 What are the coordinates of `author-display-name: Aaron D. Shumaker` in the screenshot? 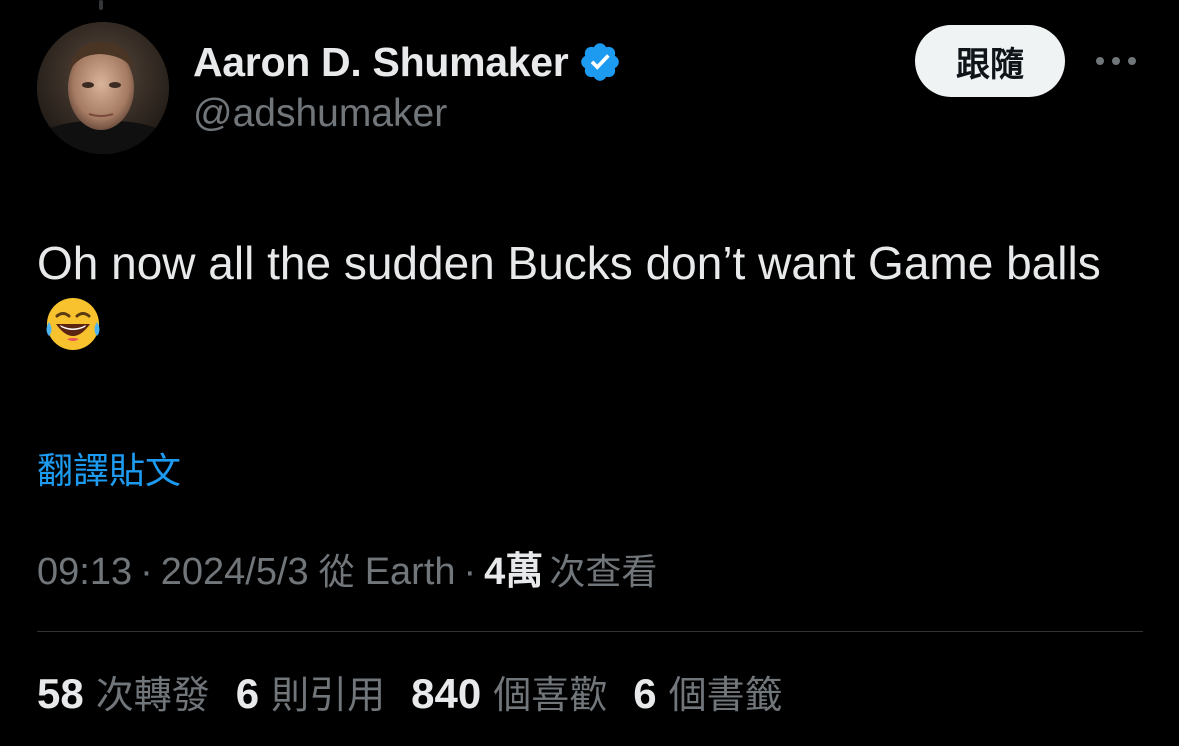 It's located at (381, 62).